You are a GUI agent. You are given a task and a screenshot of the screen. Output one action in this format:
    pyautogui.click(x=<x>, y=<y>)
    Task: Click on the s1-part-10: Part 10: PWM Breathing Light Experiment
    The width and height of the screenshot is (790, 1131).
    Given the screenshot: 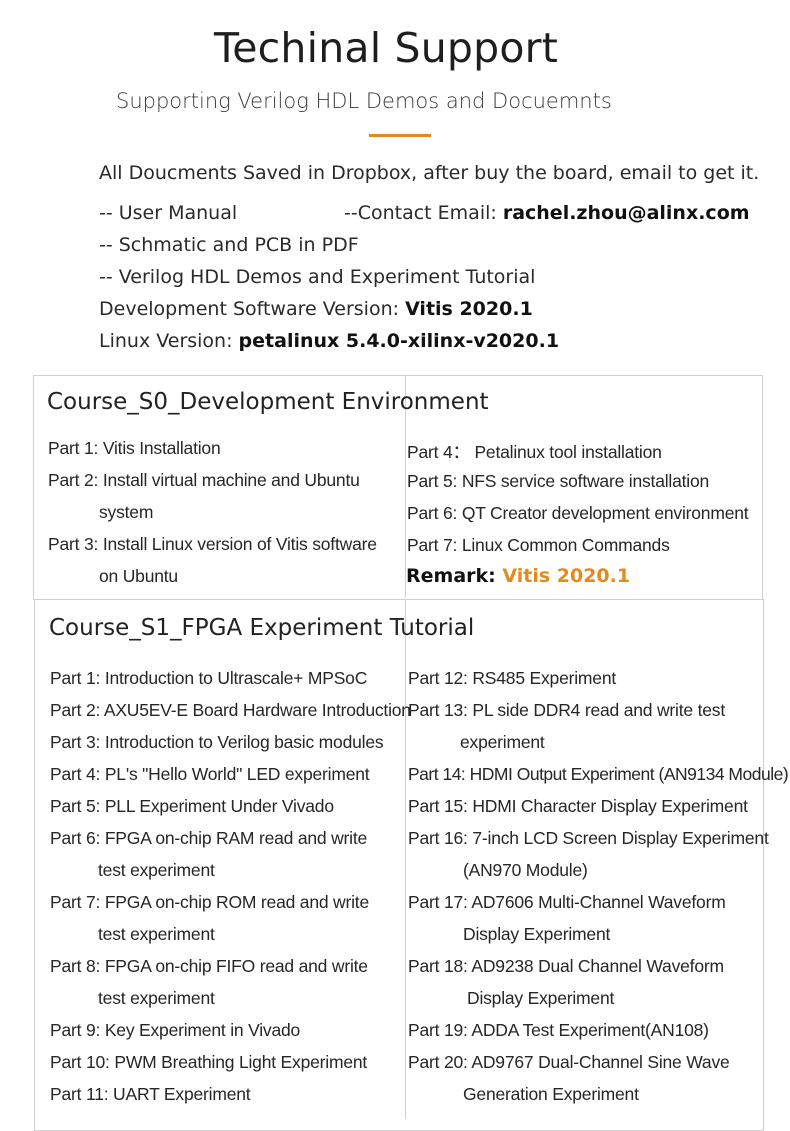 What is the action you would take?
    pyautogui.click(x=209, y=1062)
    